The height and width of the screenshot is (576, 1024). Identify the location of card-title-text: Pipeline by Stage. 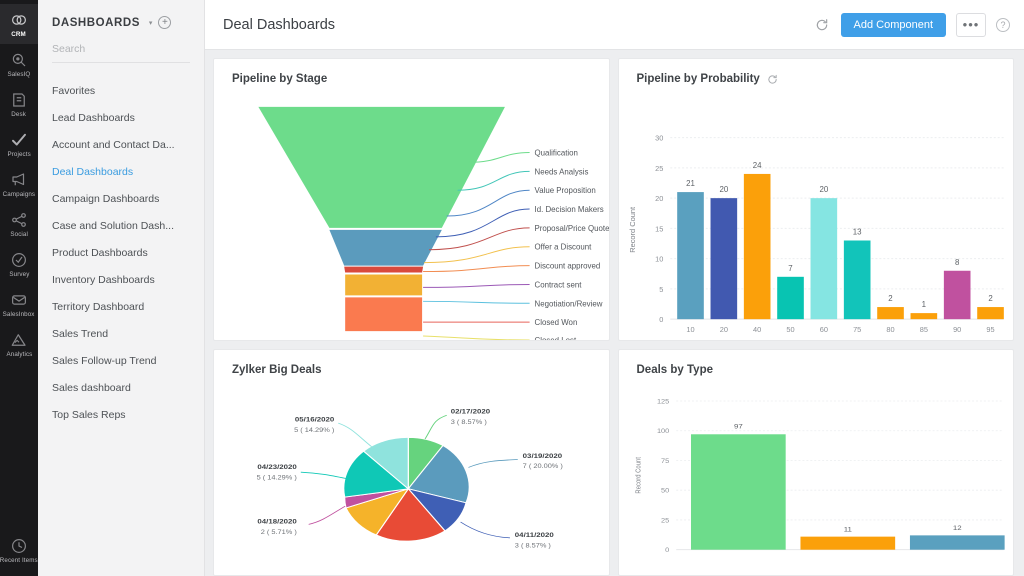
(280, 79).